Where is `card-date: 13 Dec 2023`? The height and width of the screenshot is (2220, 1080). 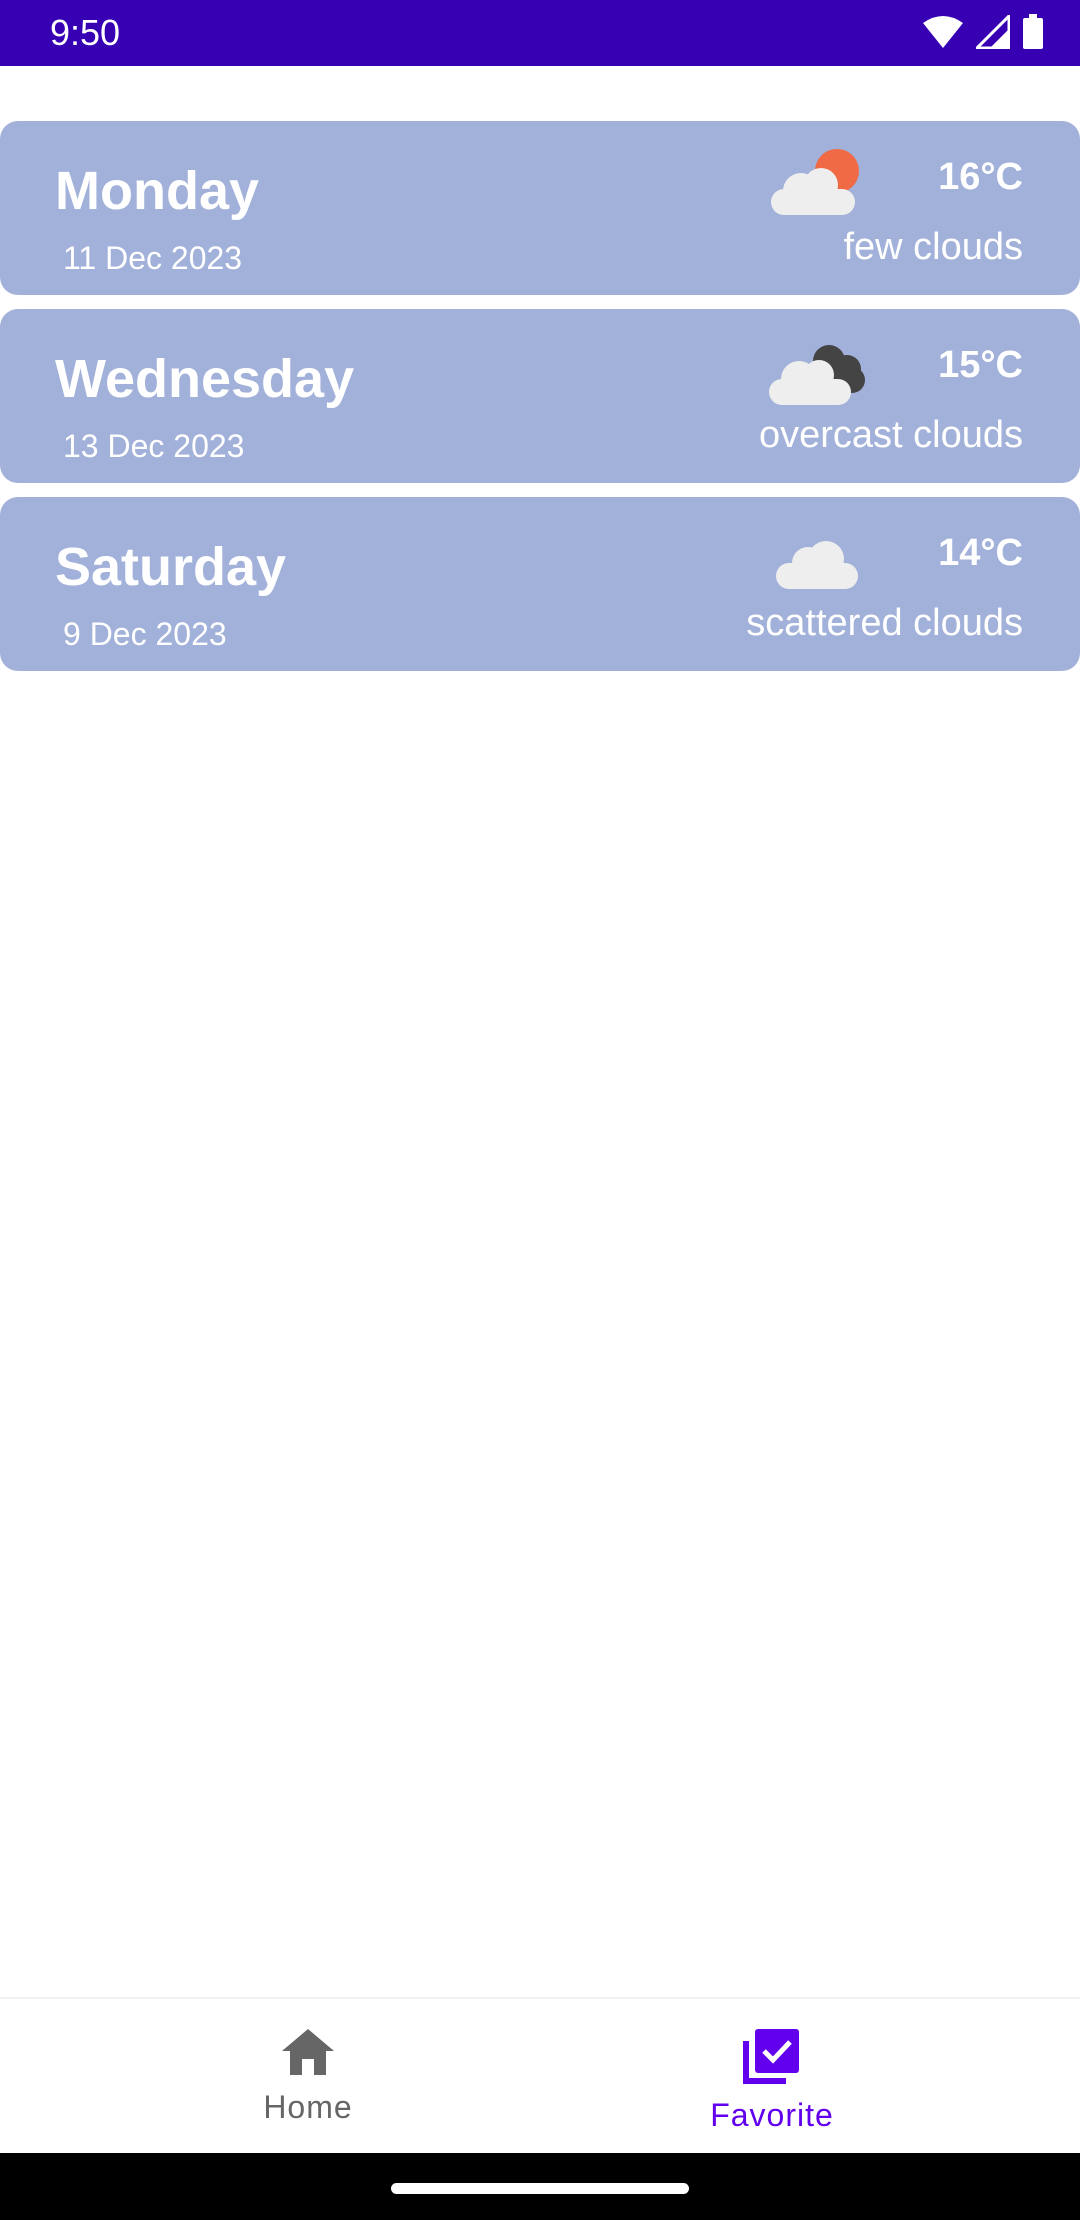
card-date: 13 Dec 2023 is located at coordinates (154, 446).